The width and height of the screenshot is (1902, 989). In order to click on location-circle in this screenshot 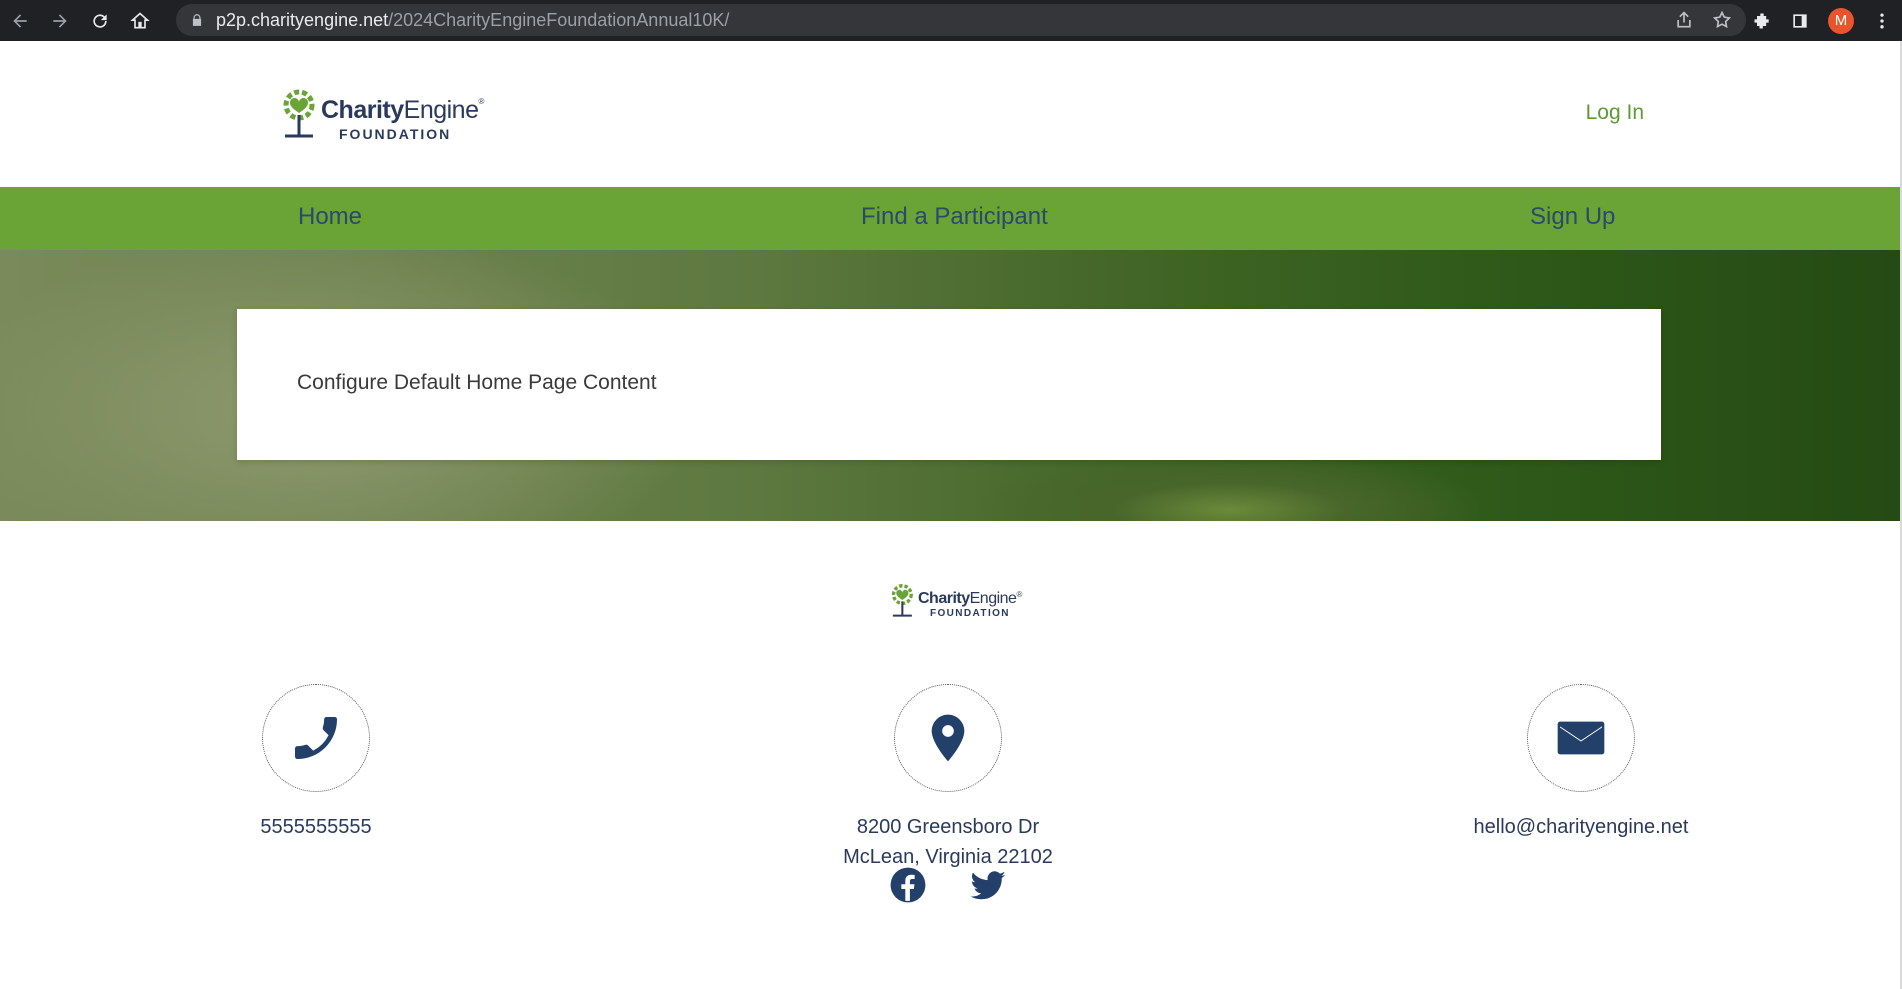, I will do `click(948, 738)`.